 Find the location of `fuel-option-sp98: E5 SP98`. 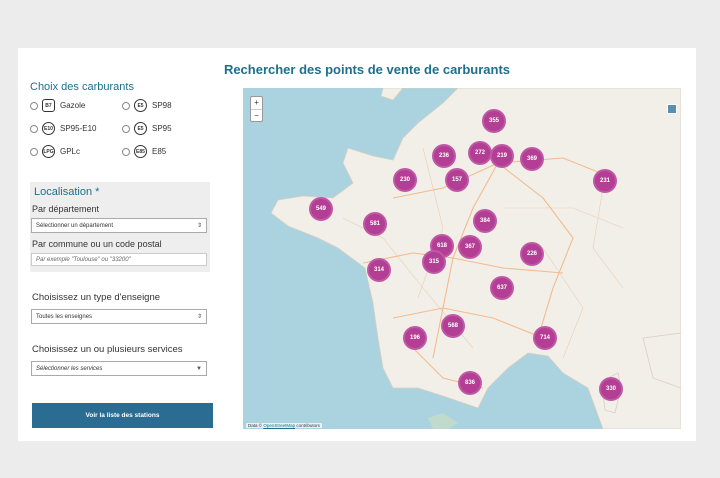

fuel-option-sp98: E5 SP98 is located at coordinates (168, 105).